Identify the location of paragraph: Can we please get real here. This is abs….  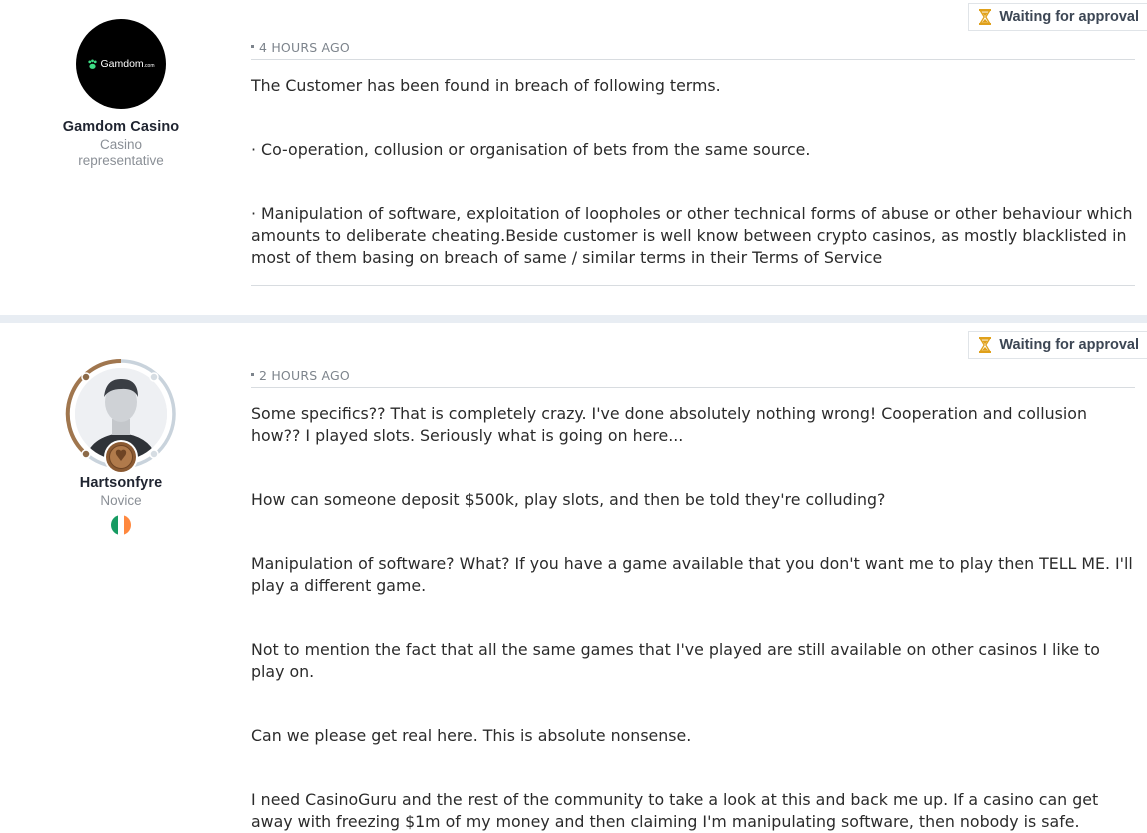
(471, 735).